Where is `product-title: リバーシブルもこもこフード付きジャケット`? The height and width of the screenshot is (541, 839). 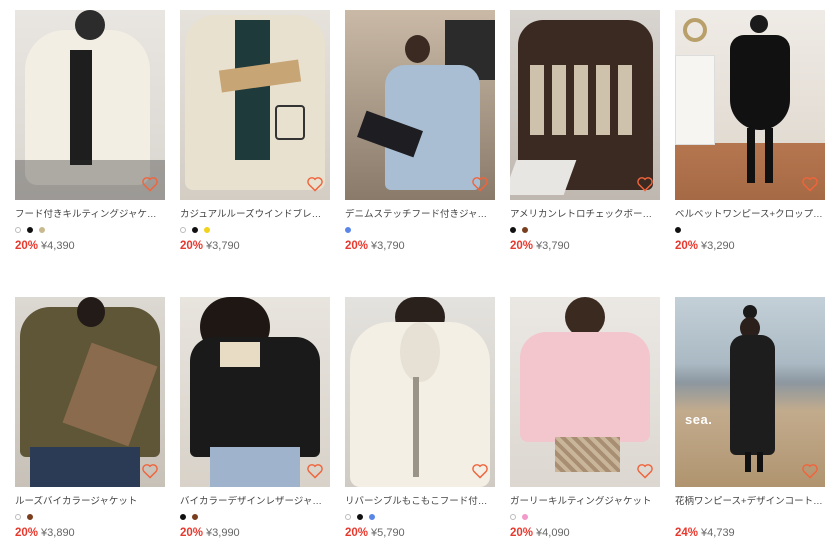
product-title: リバーシブルもこもこフード付きジャケット is located at coordinates (420, 502).